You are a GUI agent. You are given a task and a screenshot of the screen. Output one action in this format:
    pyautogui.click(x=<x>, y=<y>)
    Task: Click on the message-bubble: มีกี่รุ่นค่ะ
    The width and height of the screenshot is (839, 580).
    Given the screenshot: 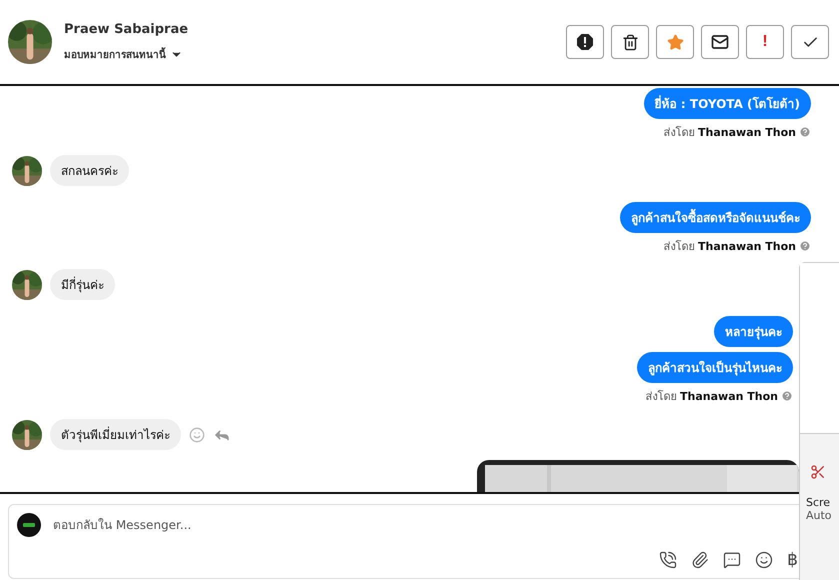 What is the action you would take?
    pyautogui.click(x=82, y=284)
    